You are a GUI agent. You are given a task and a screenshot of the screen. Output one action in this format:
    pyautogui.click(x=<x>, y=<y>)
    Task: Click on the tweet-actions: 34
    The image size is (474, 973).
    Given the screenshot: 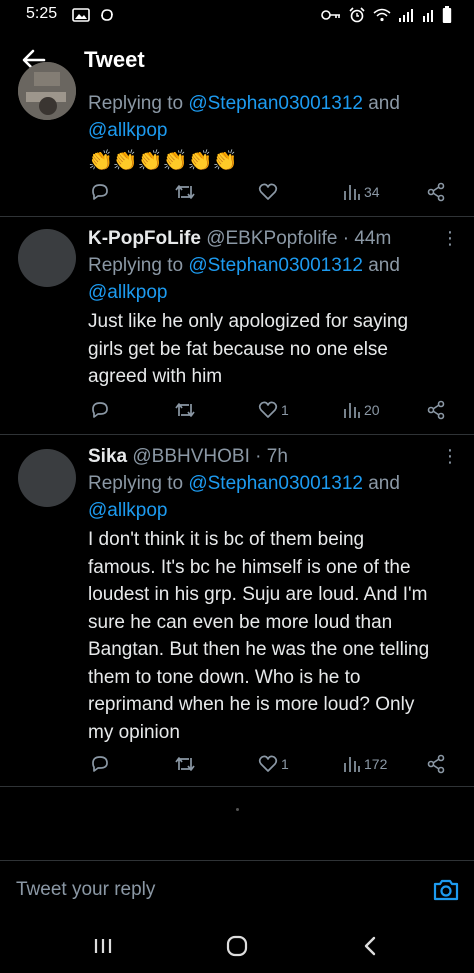 What is the action you would take?
    pyautogui.click(x=273, y=192)
    